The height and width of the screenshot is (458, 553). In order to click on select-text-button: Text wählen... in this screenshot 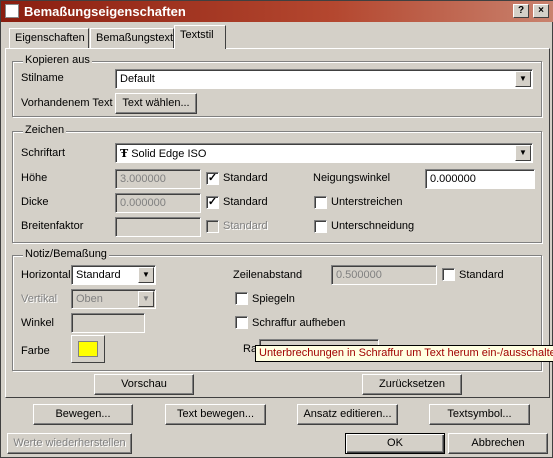, I will do `click(156, 103)`.